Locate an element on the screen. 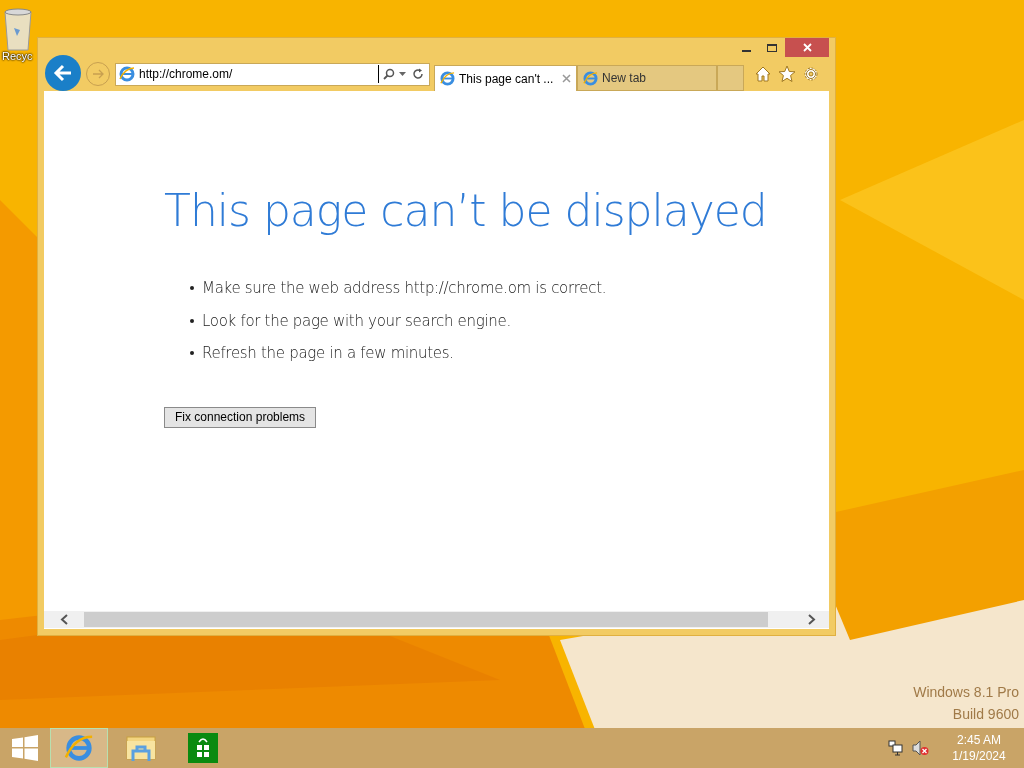 The width and height of the screenshot is (1024, 768). windows-logo-icon is located at coordinates (25, 748).